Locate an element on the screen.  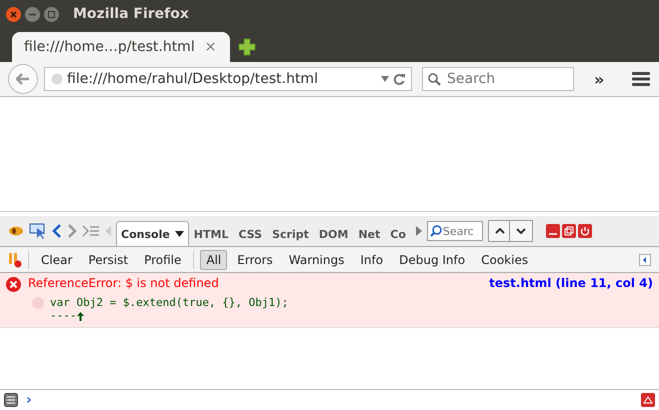
reload-icon is located at coordinates (399, 79).